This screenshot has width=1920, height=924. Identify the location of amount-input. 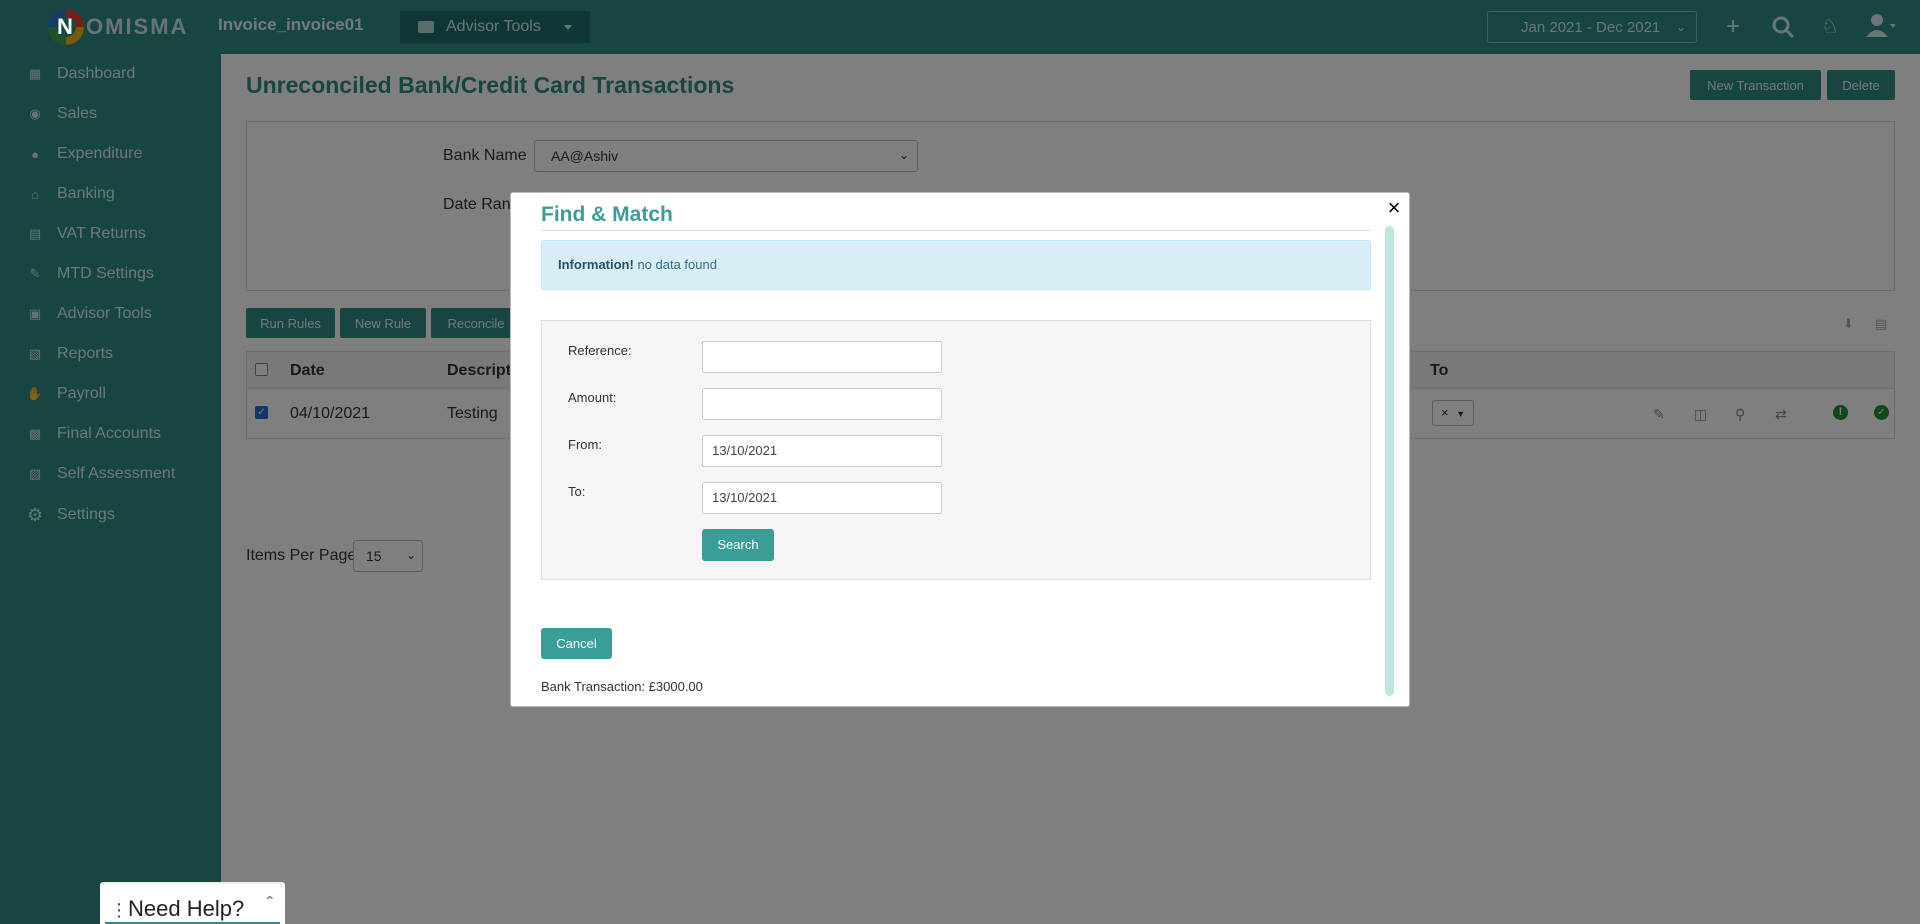
(822, 404).